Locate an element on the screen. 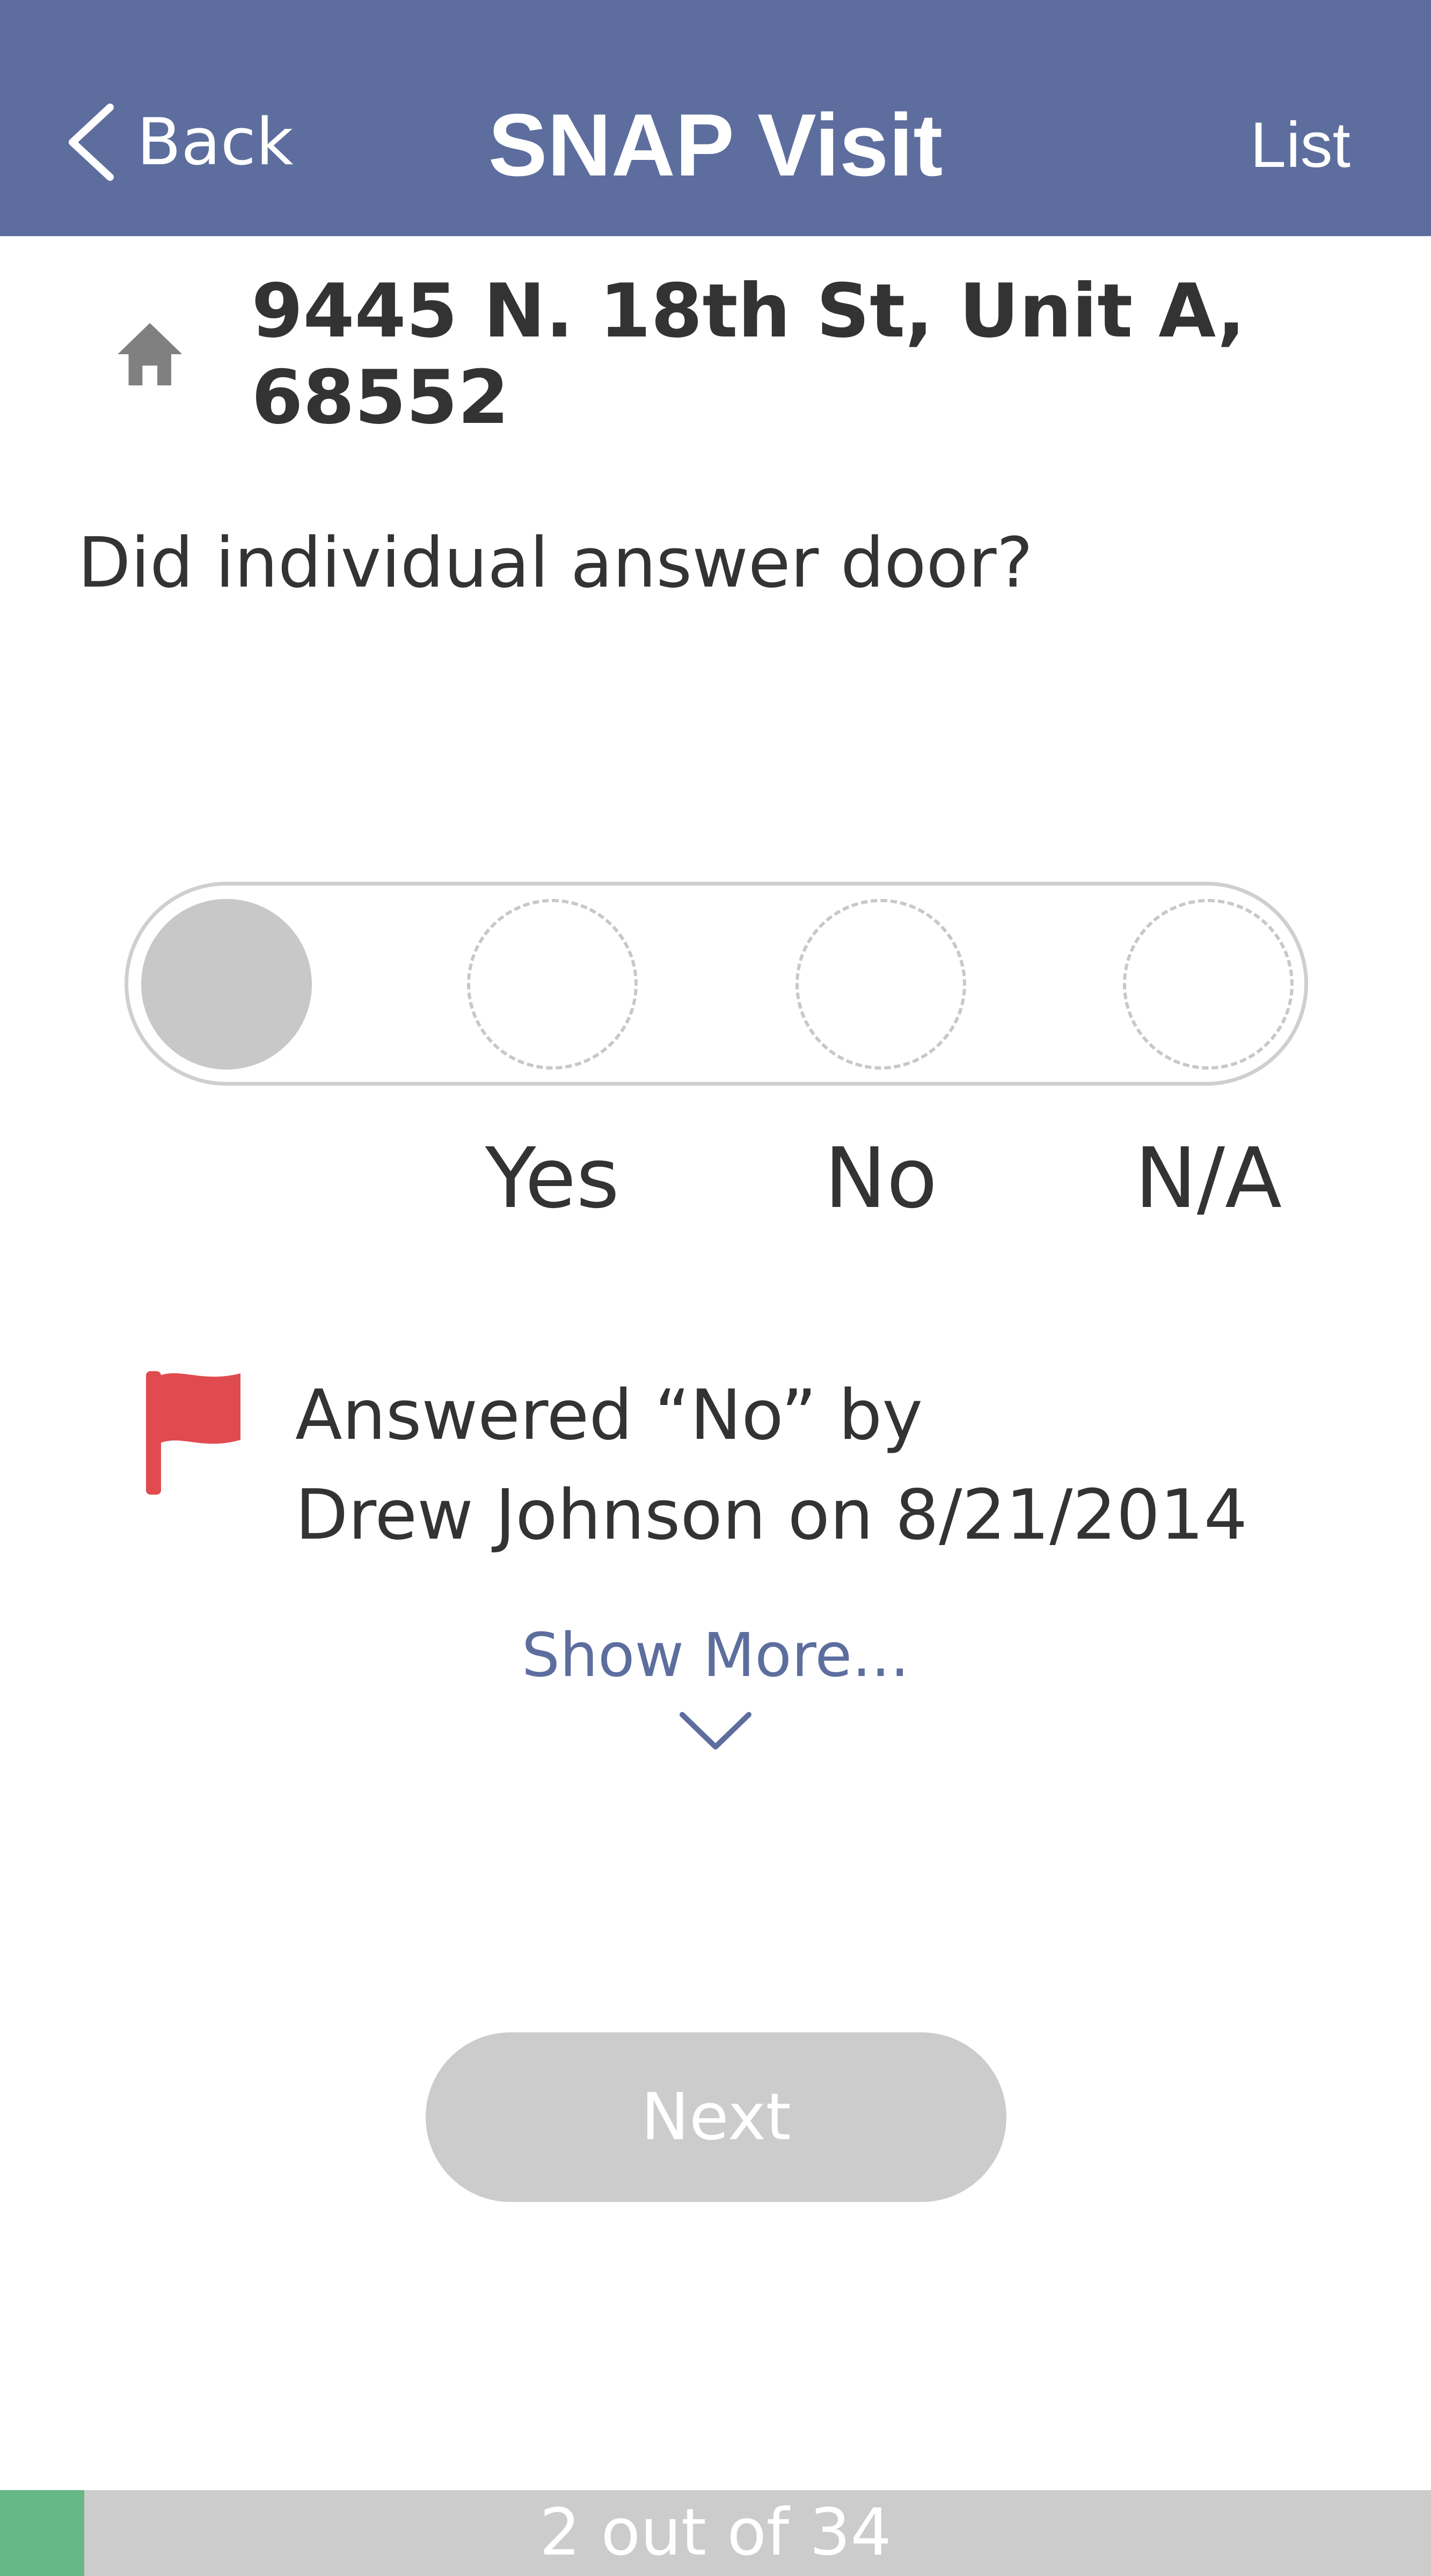 The width and height of the screenshot is (1431, 2576). option-no-label: No is located at coordinates (880, 1178).